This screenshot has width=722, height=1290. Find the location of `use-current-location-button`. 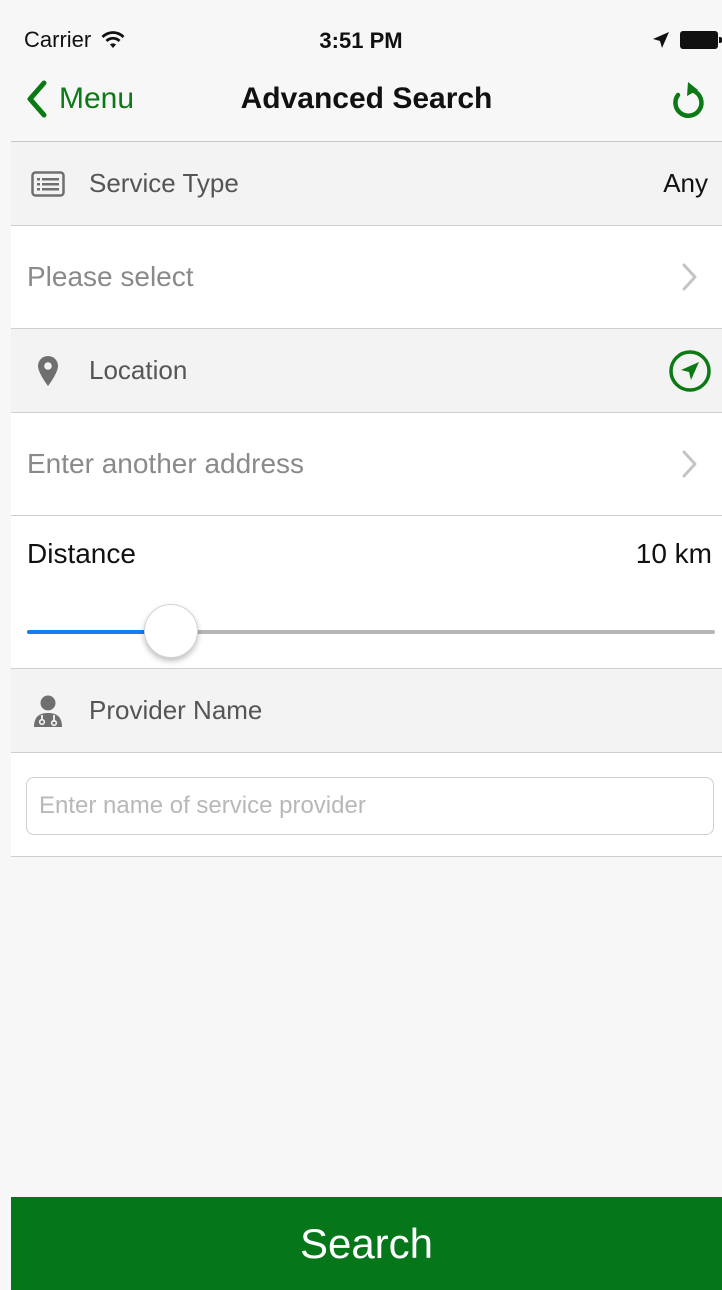

use-current-location-button is located at coordinates (690, 371).